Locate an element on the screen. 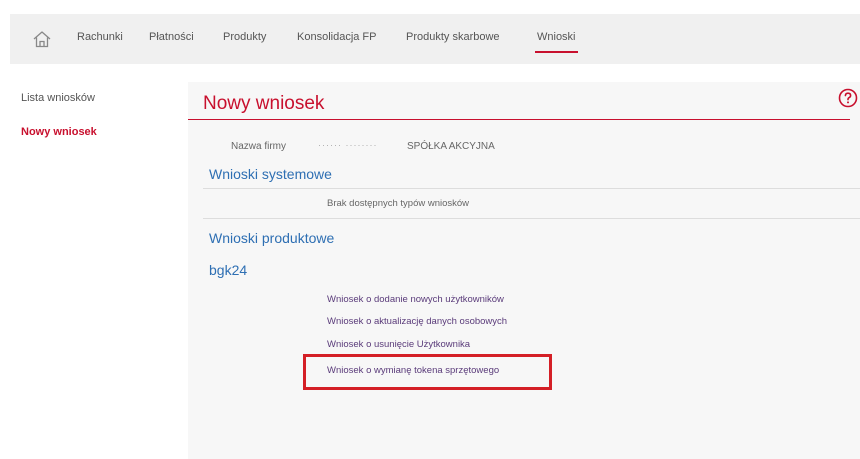  company-name-label: Nazwa firmy is located at coordinates (259, 146).